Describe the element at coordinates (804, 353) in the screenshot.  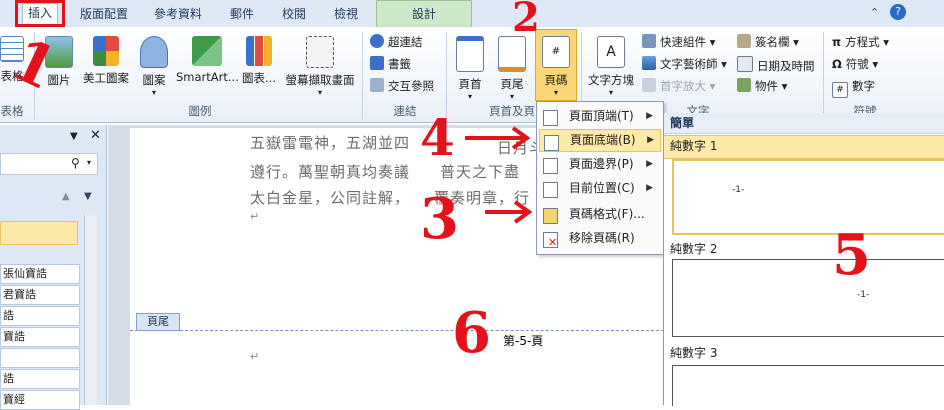
I see `gallery-item-label: 純數字 3` at that location.